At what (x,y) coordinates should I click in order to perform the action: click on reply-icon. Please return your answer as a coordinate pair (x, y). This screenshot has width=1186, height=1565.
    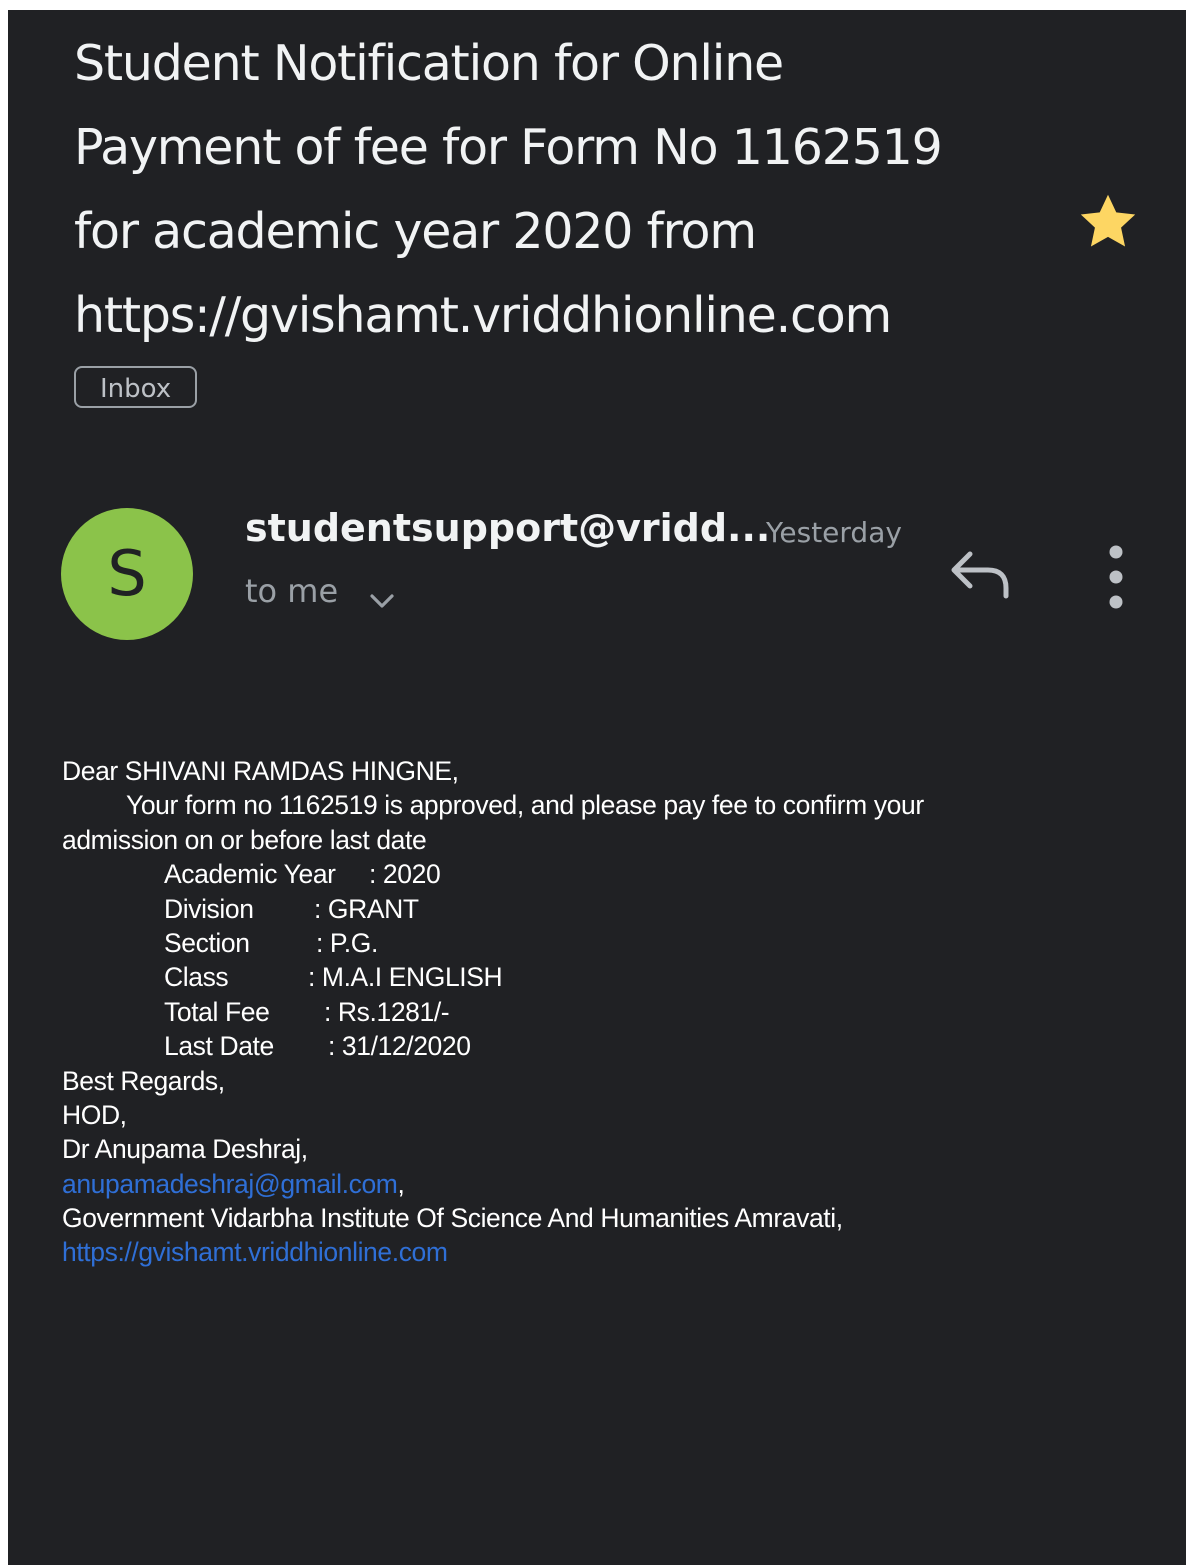
    Looking at the image, I should click on (979, 574).